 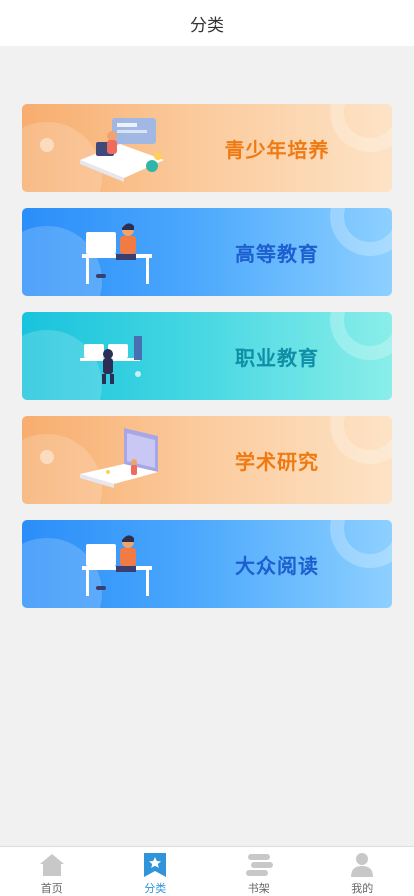 What do you see at coordinates (207, 148) in the screenshot?
I see `category-card-youth: 青少年培养` at bounding box center [207, 148].